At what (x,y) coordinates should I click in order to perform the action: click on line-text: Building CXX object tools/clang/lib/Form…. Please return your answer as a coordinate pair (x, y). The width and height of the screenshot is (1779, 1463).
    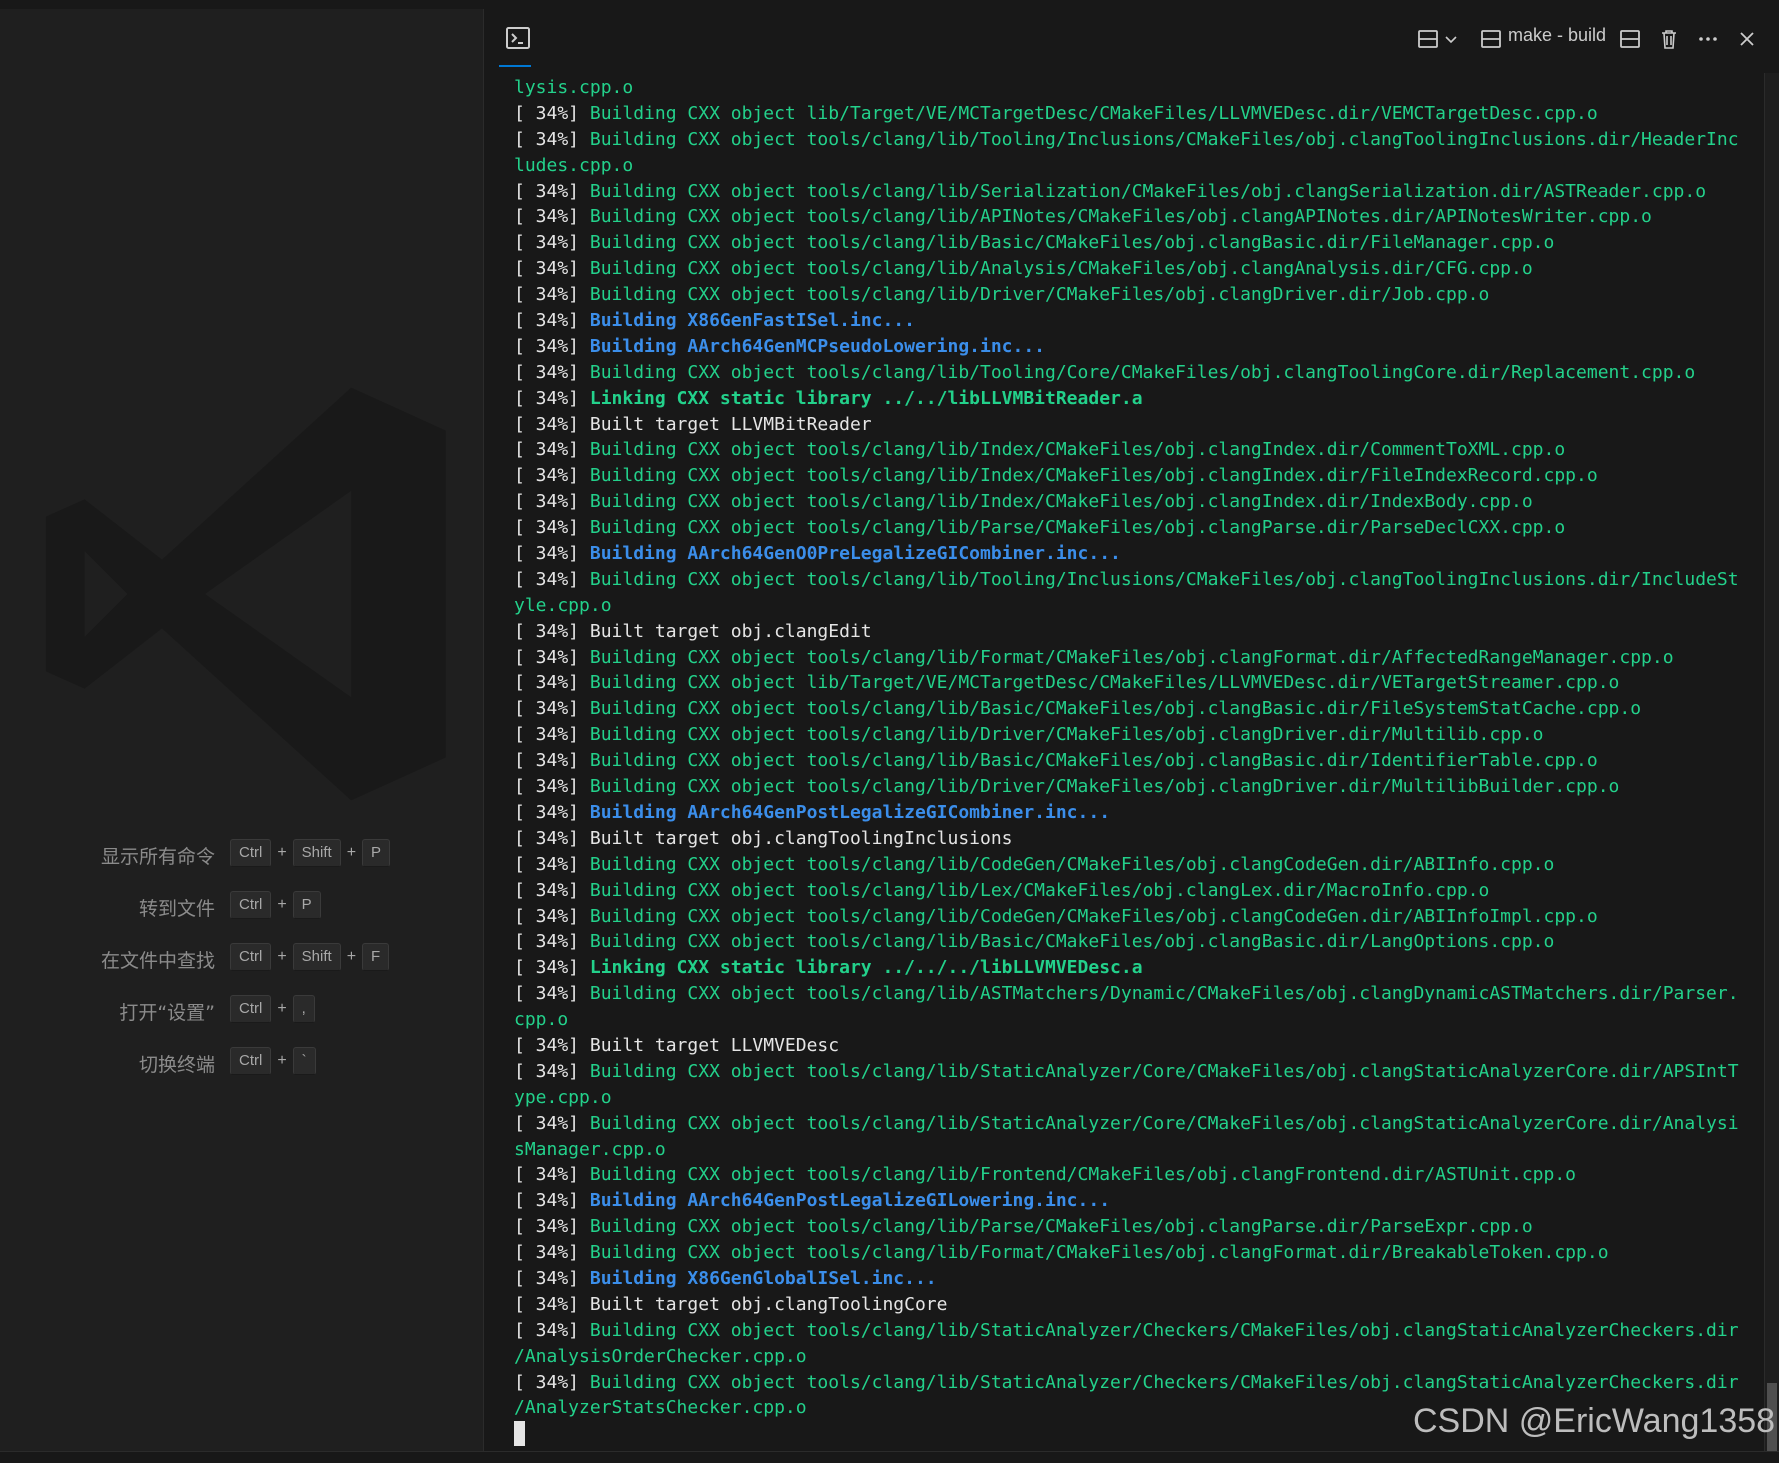
    Looking at the image, I should click on (1131, 657).